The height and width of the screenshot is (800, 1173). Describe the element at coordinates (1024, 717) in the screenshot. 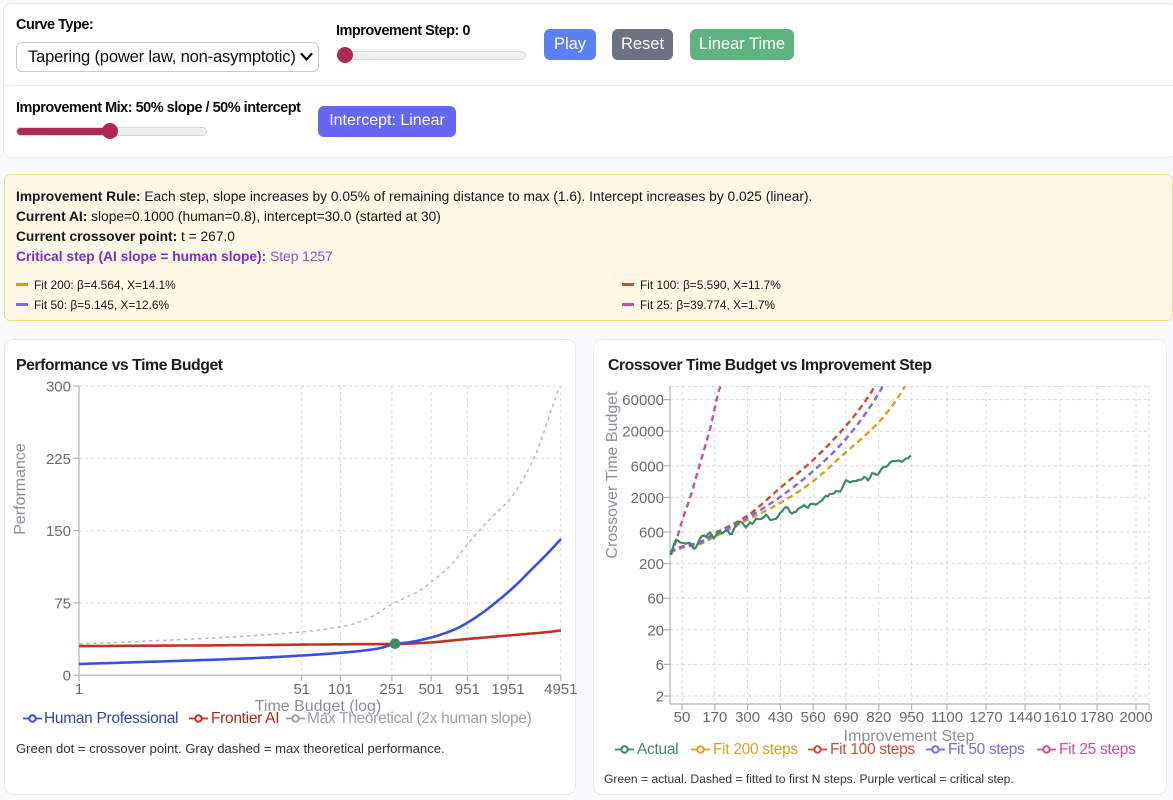

I see `svg-text: 1440` at that location.